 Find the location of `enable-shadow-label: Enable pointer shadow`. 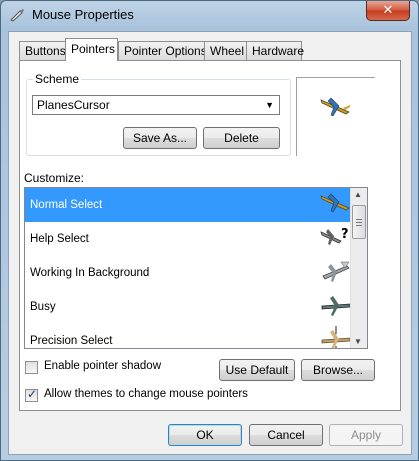

enable-shadow-label: Enable pointer shadow is located at coordinates (102, 366).